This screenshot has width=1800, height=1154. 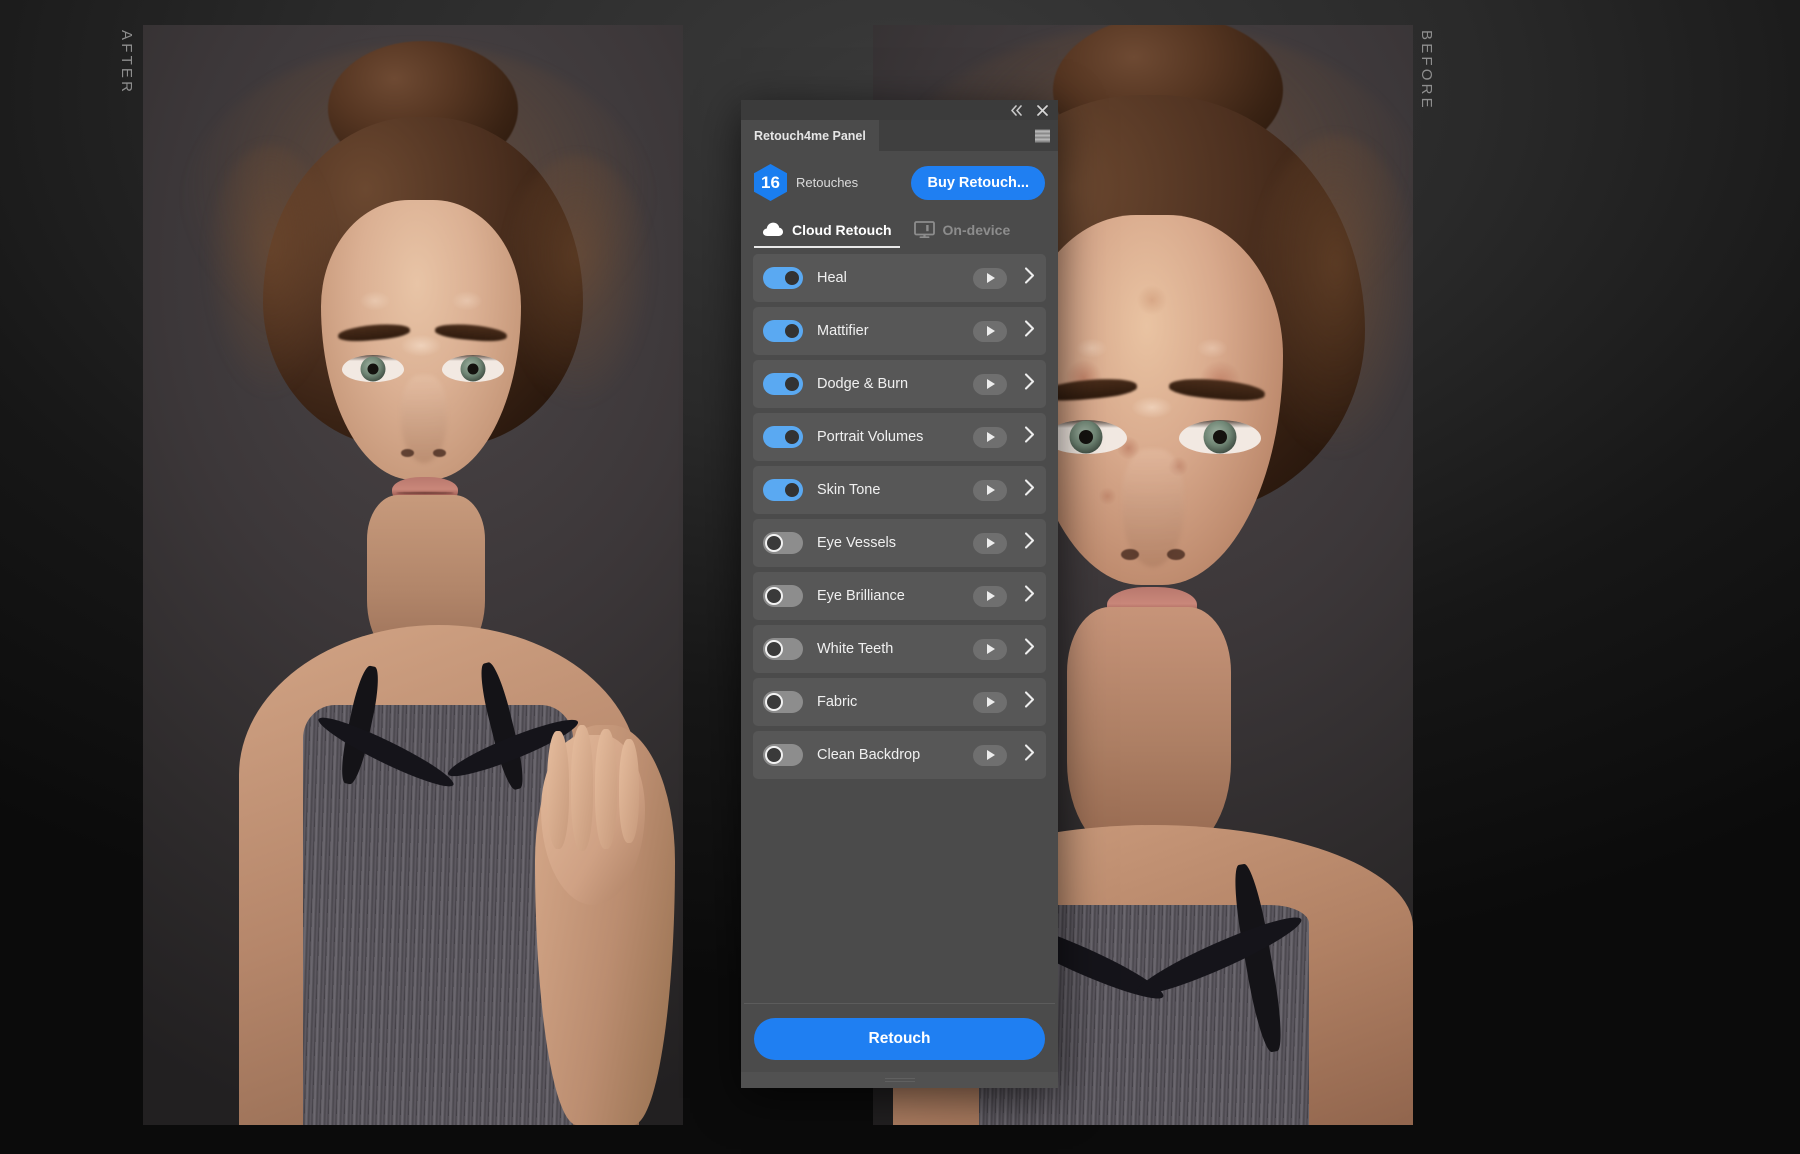 I want to click on retouch-credits-label: Retouches, so click(x=827, y=182).